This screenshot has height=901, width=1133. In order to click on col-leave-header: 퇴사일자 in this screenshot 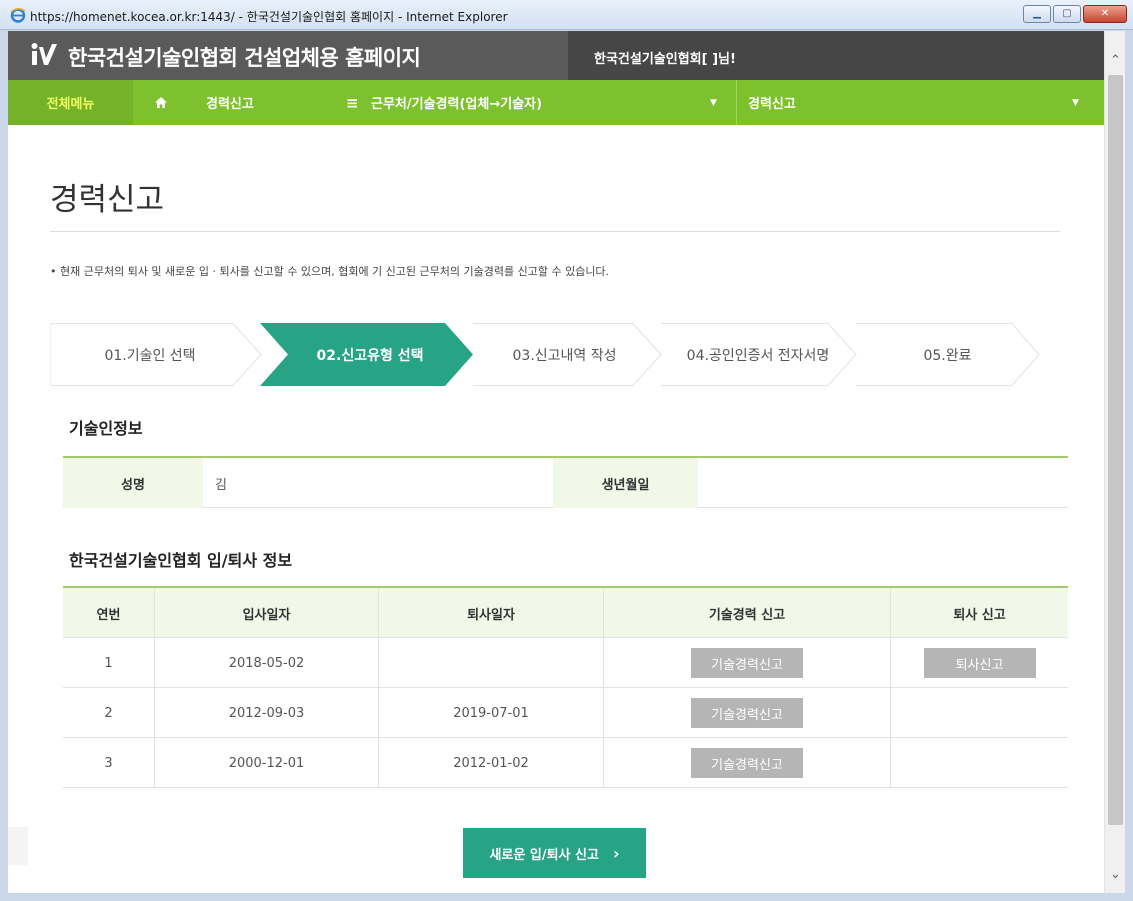, I will do `click(491, 613)`.